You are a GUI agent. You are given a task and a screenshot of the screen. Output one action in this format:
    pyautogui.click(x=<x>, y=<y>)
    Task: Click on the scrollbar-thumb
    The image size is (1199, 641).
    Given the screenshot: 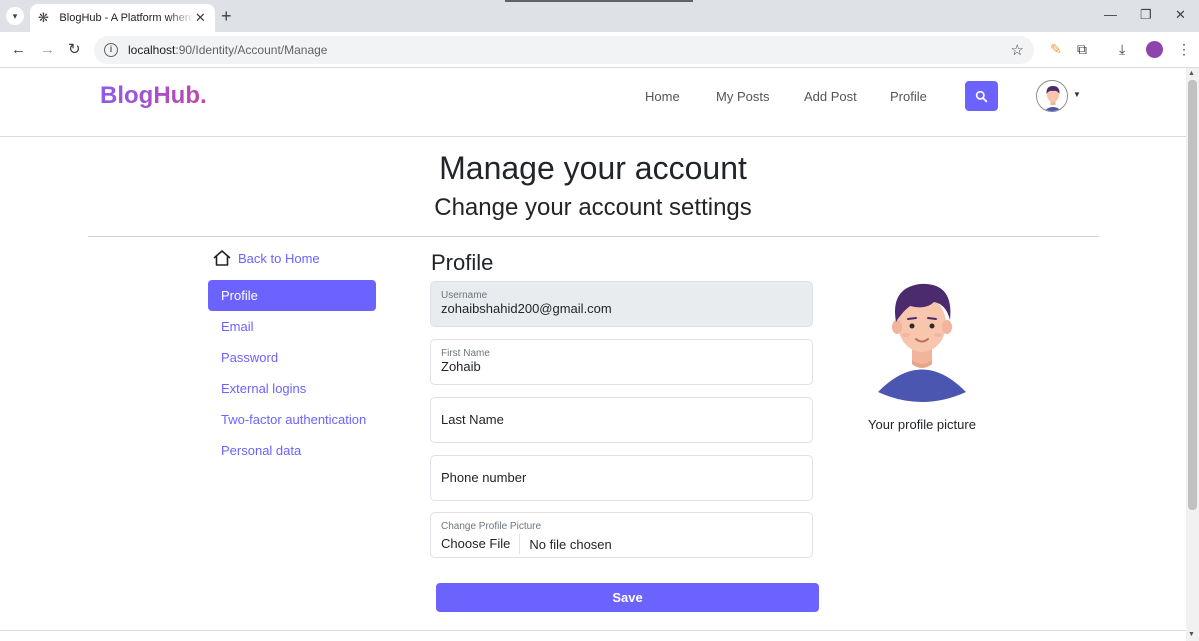 What is the action you would take?
    pyautogui.click(x=1192, y=295)
    